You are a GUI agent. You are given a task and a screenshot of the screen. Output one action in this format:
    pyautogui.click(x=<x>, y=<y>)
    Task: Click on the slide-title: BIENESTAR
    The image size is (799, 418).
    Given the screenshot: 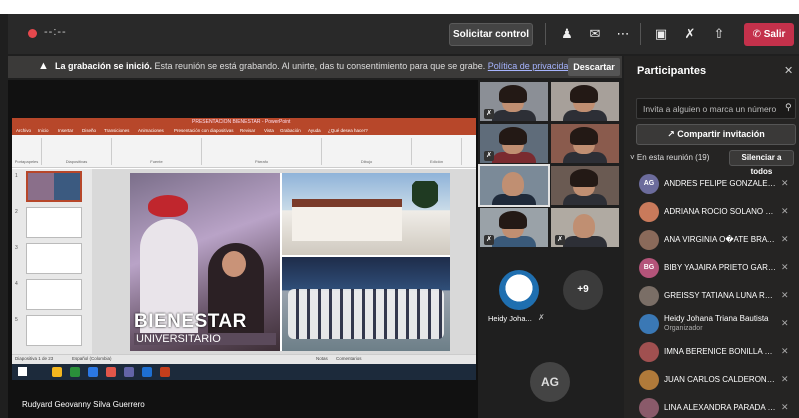 What is the action you would take?
    pyautogui.click(x=190, y=321)
    